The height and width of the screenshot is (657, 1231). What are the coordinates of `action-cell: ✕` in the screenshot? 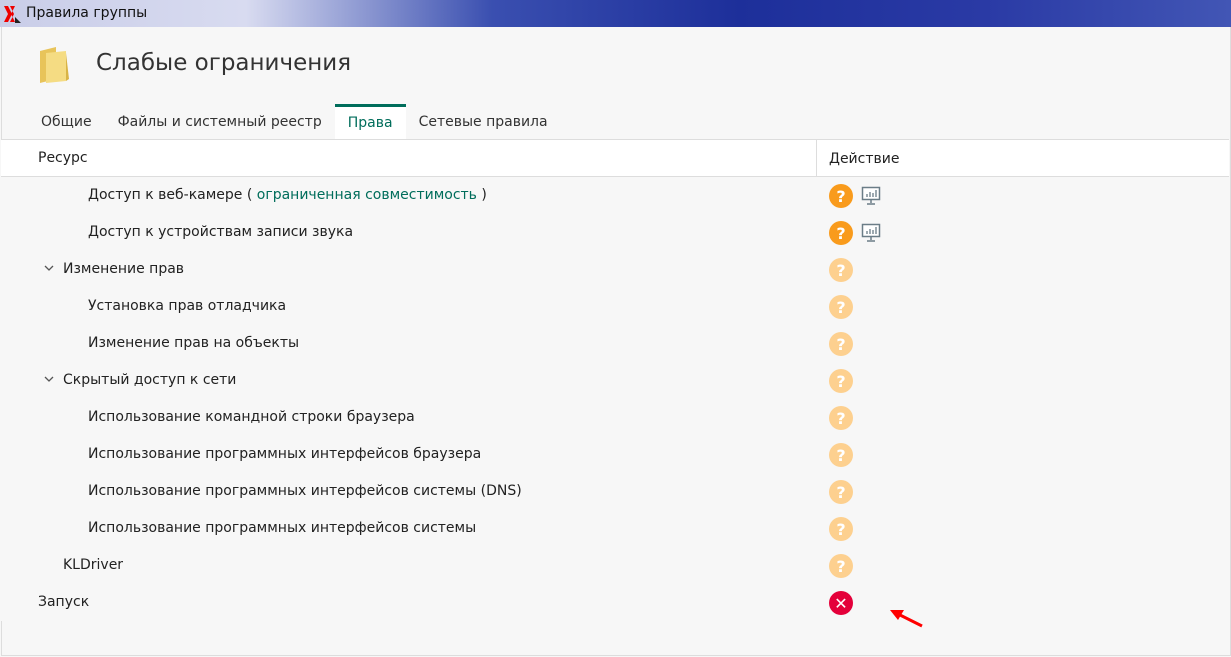 It's located at (841, 603).